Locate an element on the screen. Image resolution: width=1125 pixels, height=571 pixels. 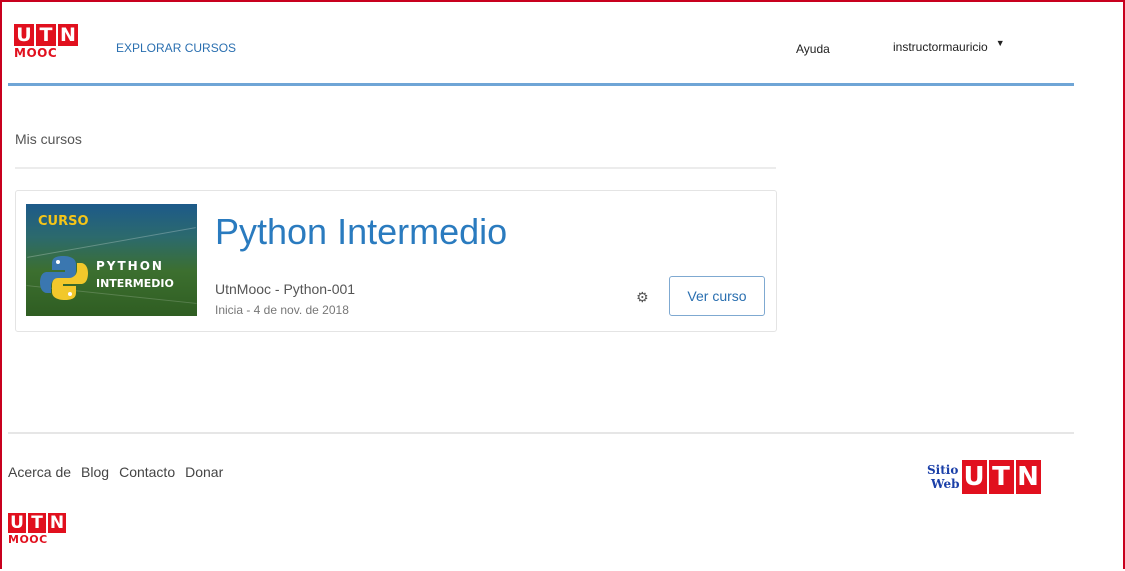
utn-mooc-logo: UTN MOOC is located at coordinates (46, 41).